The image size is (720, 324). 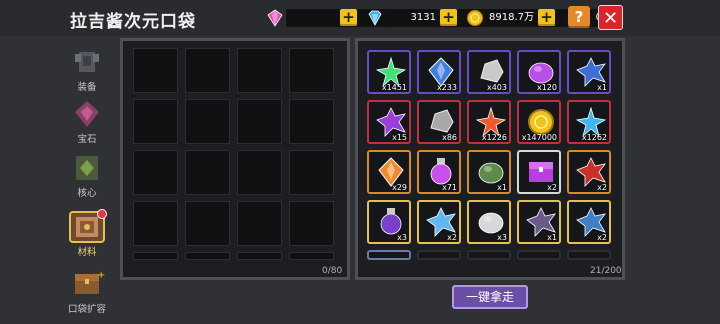 What do you see at coordinates (439, 172) in the screenshot?
I see `inventory-item: x71` at bounding box center [439, 172].